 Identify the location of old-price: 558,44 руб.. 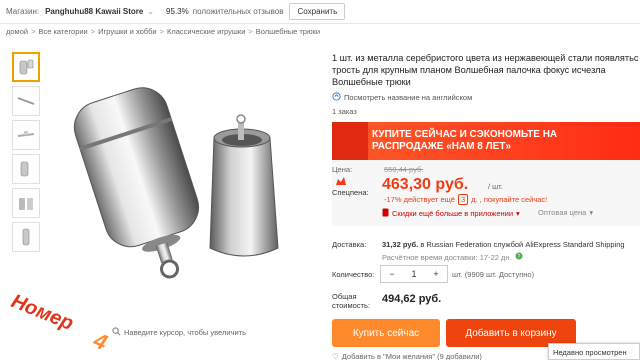
(404, 169).